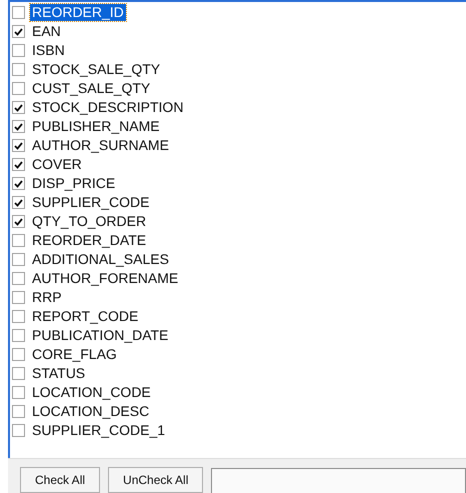 The height and width of the screenshot is (493, 466). I want to click on field-label: CUST_SALE_QTY, so click(91, 88).